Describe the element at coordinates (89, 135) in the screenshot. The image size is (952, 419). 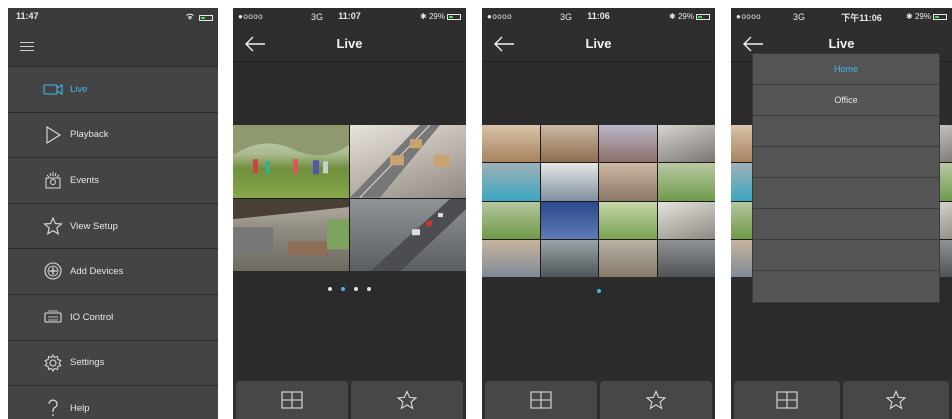
I see `menu-label-playback: Playback` at that location.